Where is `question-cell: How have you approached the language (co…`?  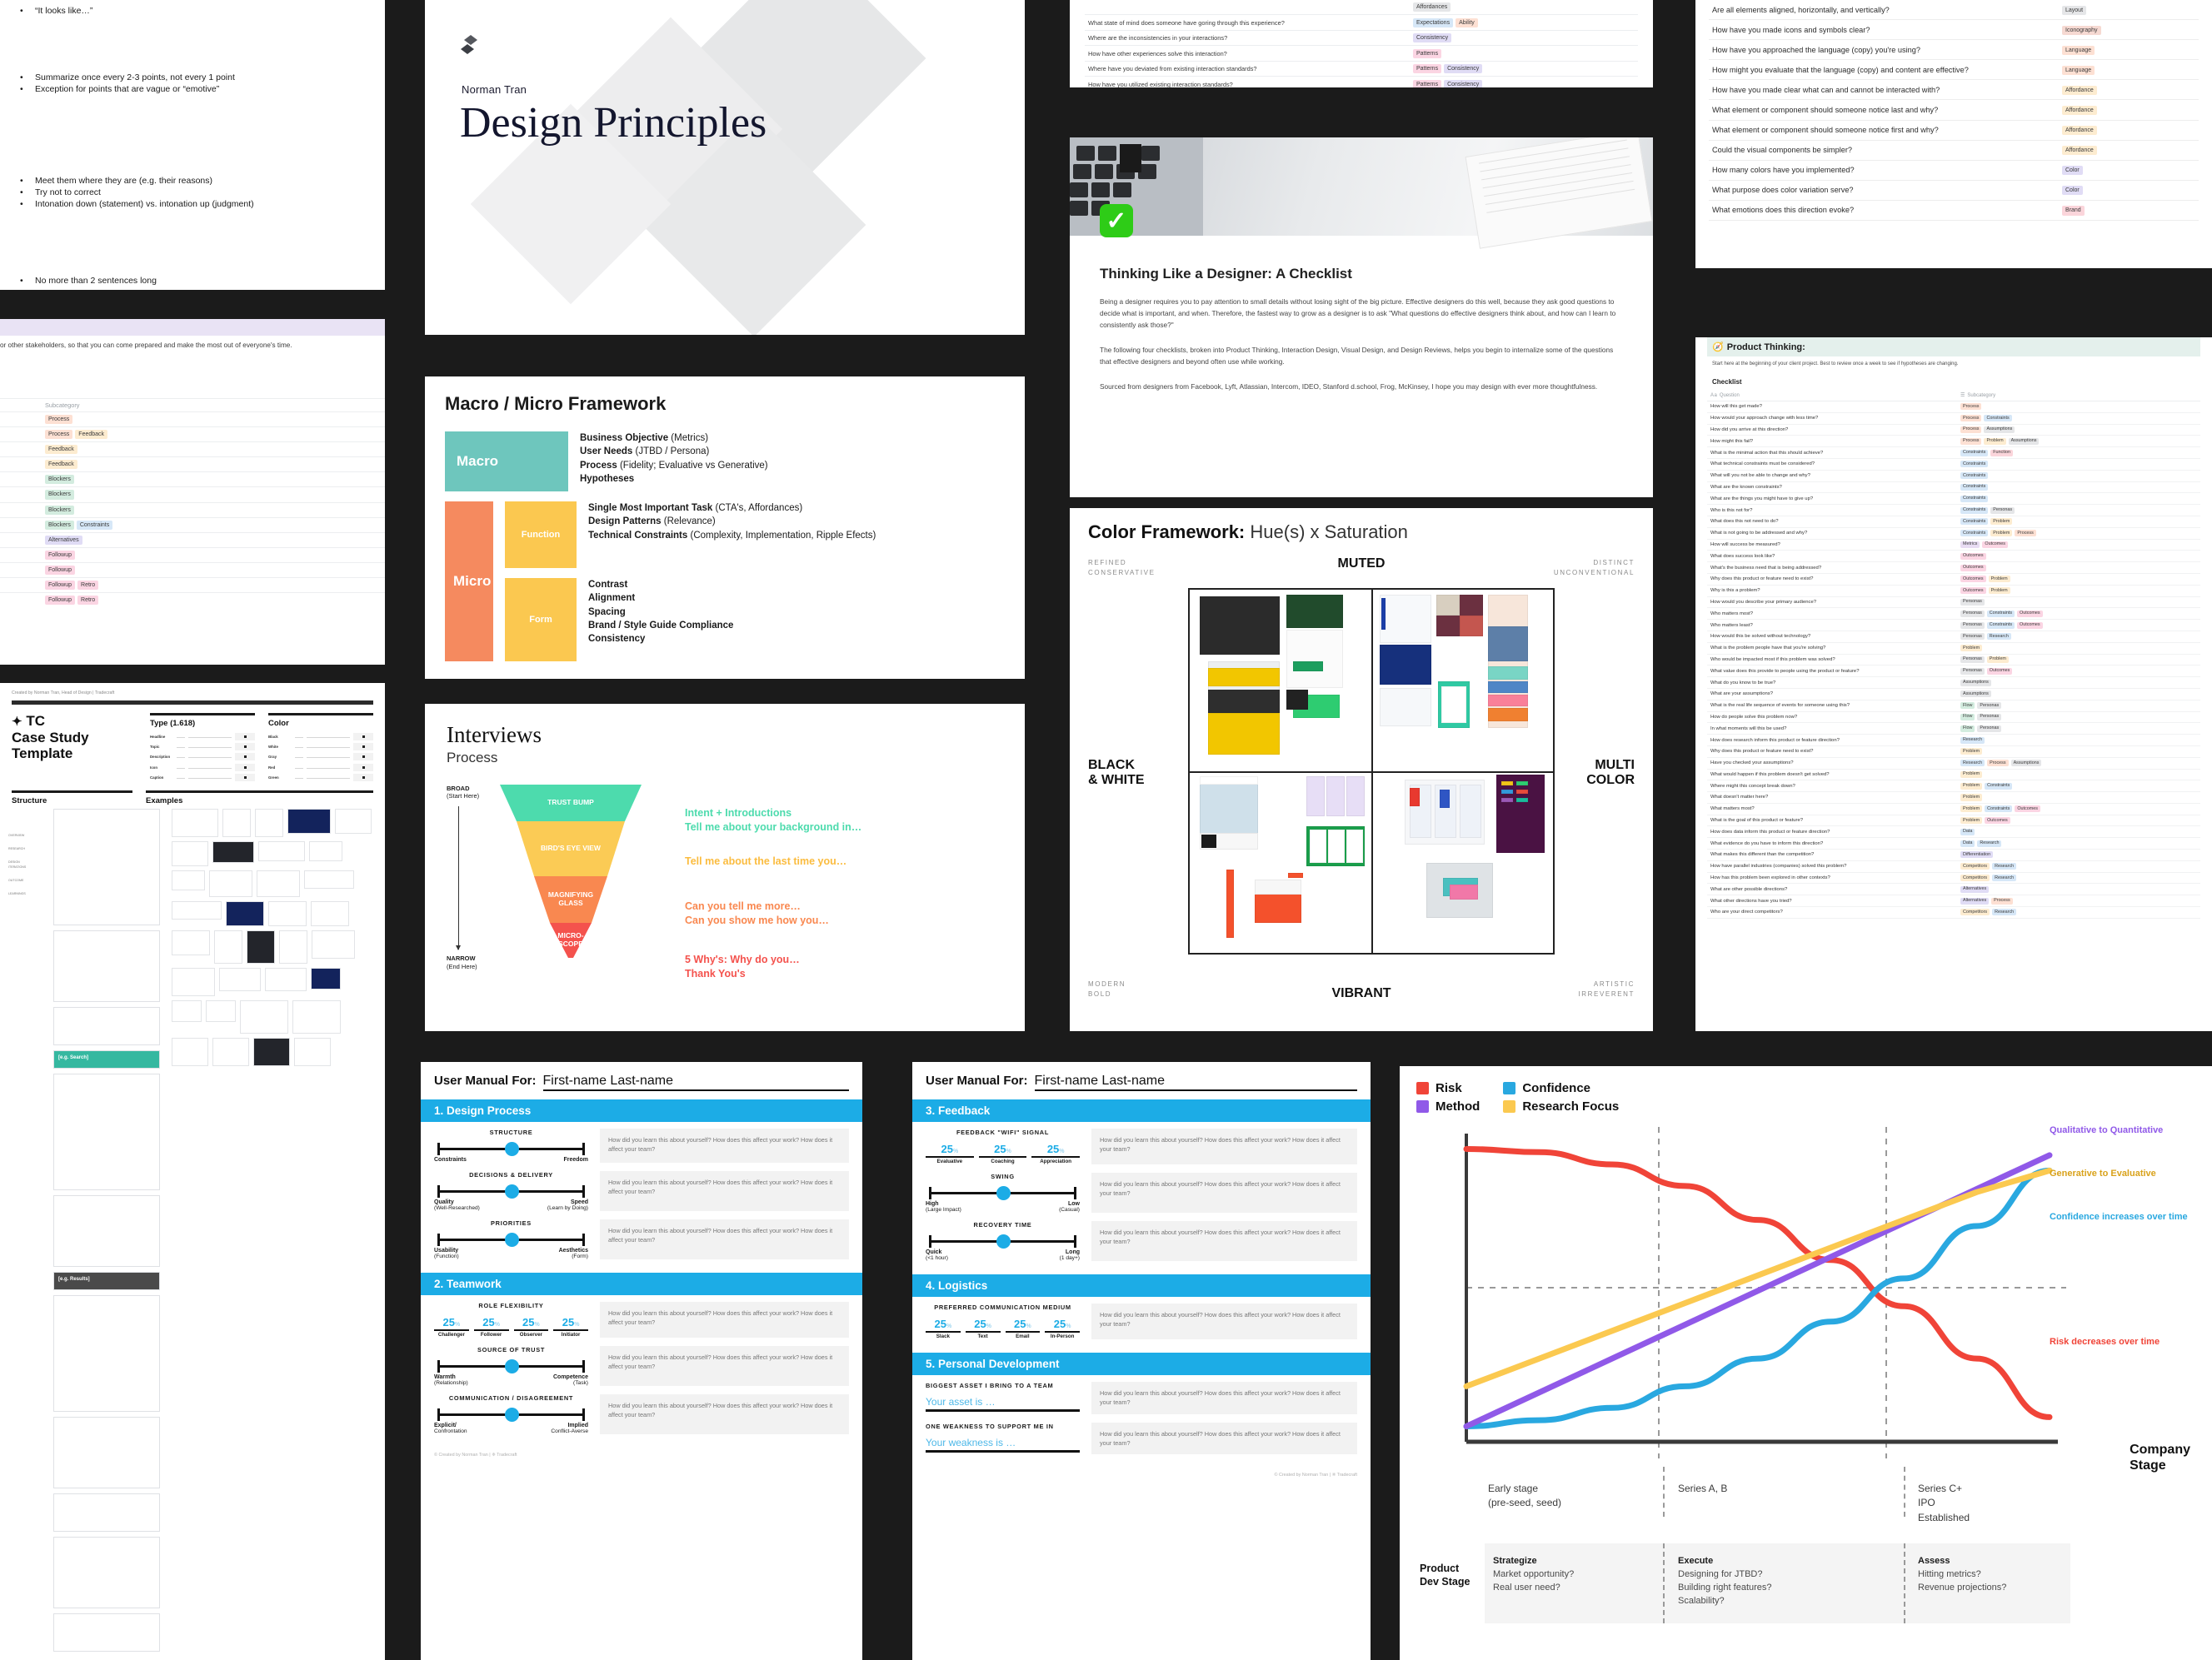
question-cell: How have you approached the language (co… is located at coordinates (1884, 50).